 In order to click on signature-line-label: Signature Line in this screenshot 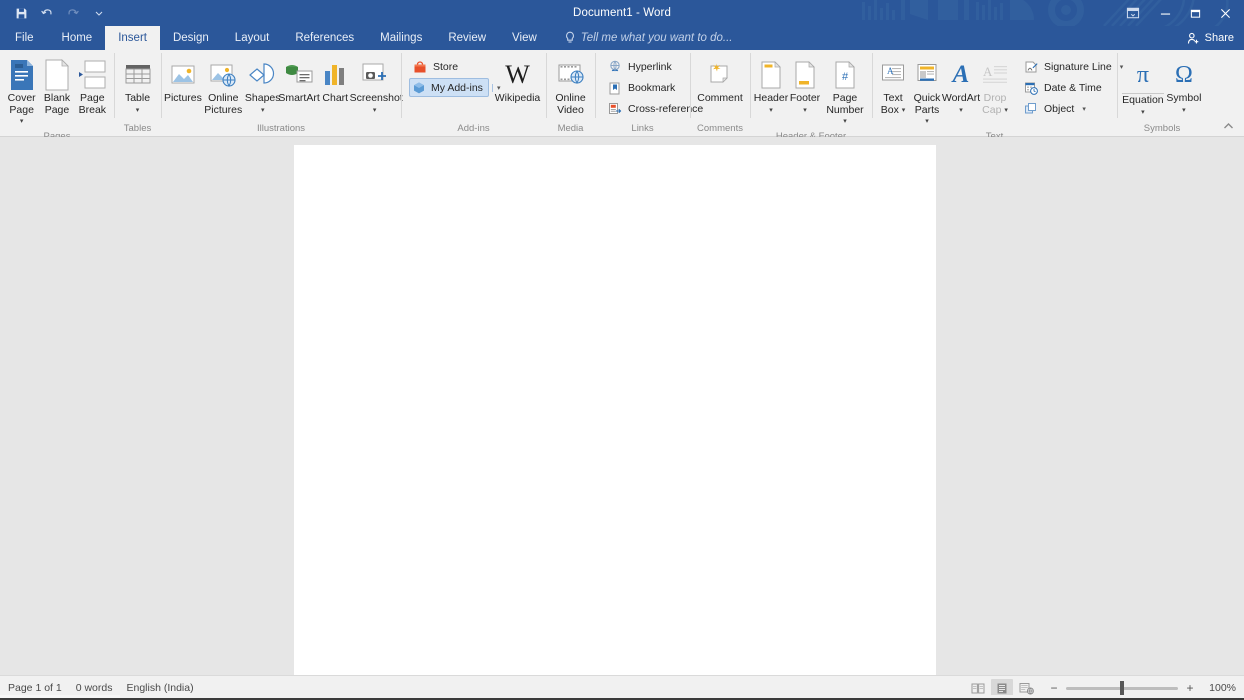, I will do `click(1078, 66)`.